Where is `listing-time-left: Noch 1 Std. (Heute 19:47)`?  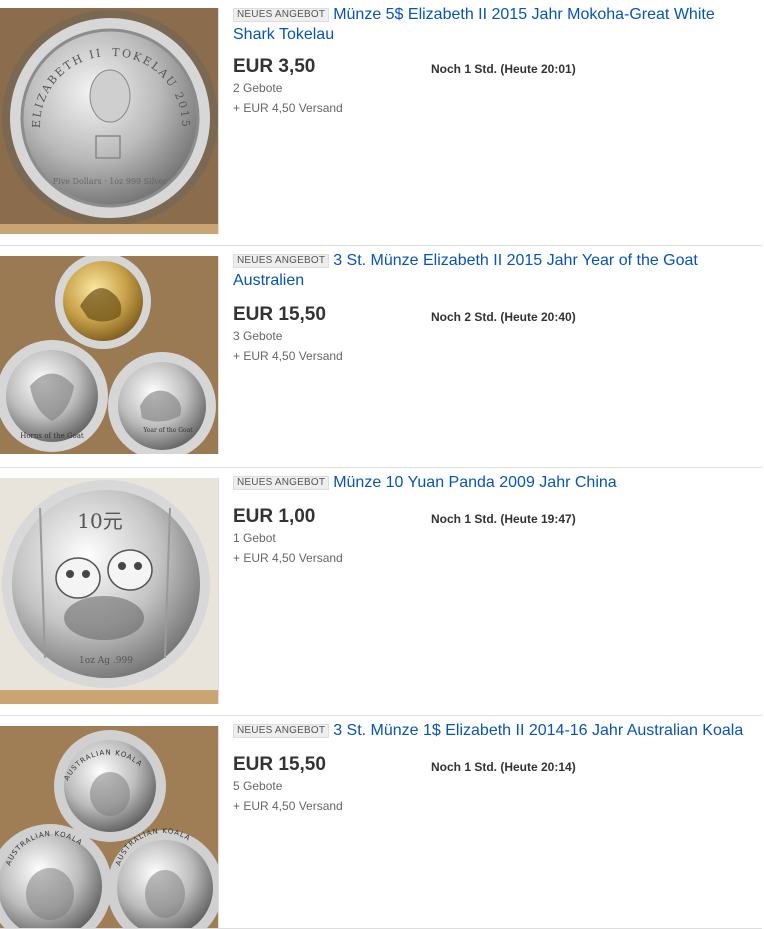
listing-time-left: Noch 1 Std. (Heute 19:47) is located at coordinates (503, 519).